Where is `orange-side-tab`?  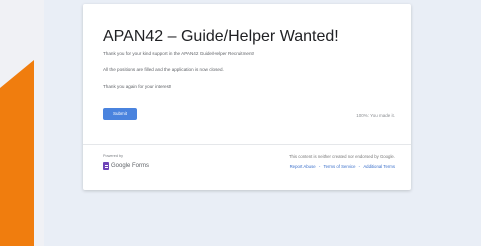
orange-side-tab is located at coordinates (17, 153).